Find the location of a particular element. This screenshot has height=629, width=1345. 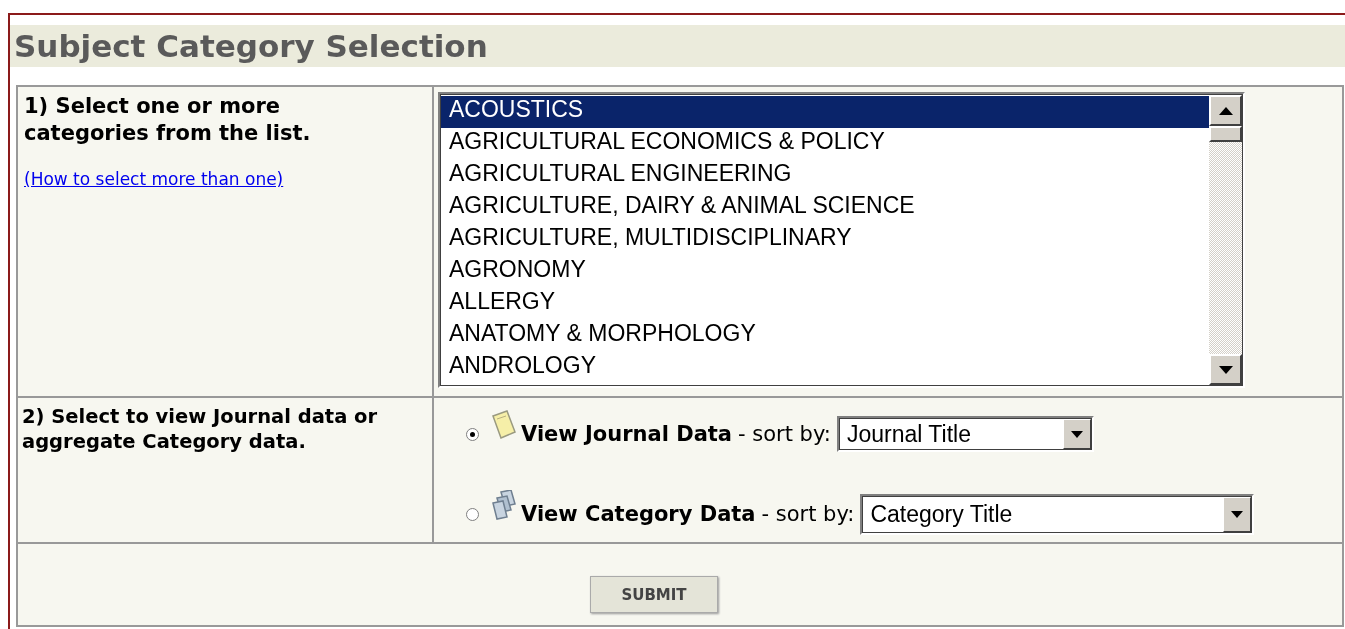

up-arrow-icon is located at coordinates (1225, 110).